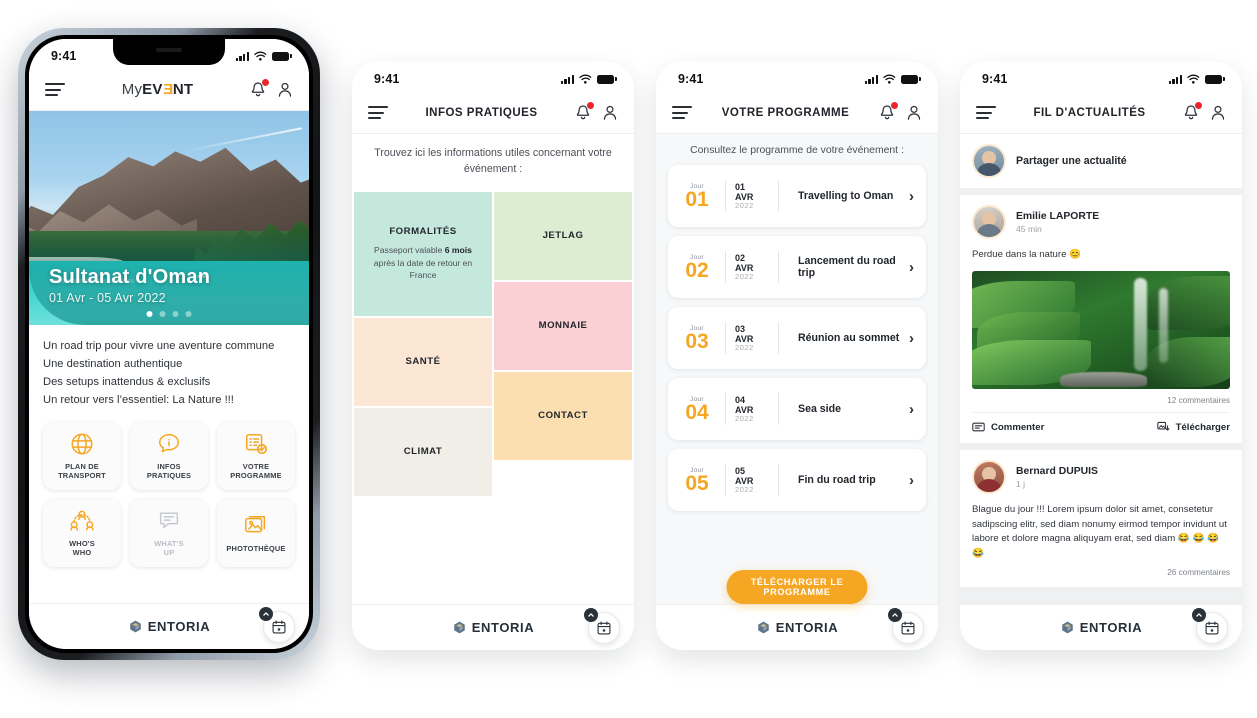  Describe the element at coordinates (900, 111) in the screenshot. I see `app-bar-actions` at that location.